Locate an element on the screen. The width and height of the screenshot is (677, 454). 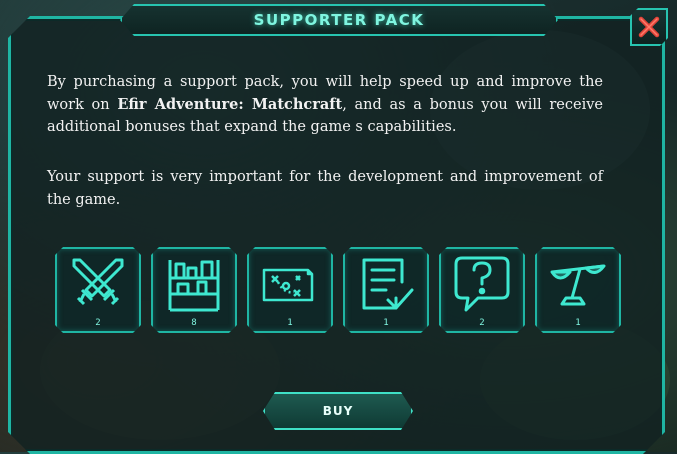
reward-item-scales: 1 is located at coordinates (578, 290).